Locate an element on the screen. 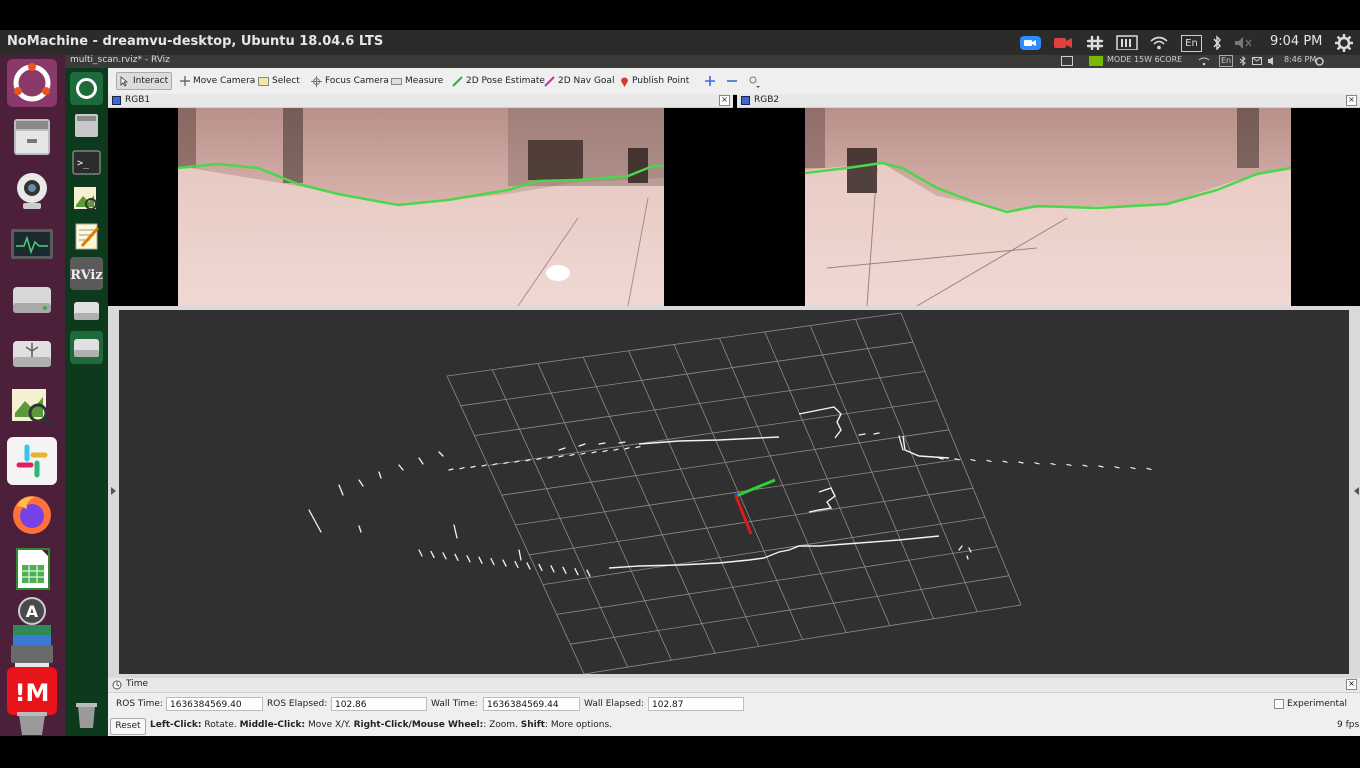 This screenshot has height=768, width=1360. remote-drive-icon is located at coordinates (86, 347).